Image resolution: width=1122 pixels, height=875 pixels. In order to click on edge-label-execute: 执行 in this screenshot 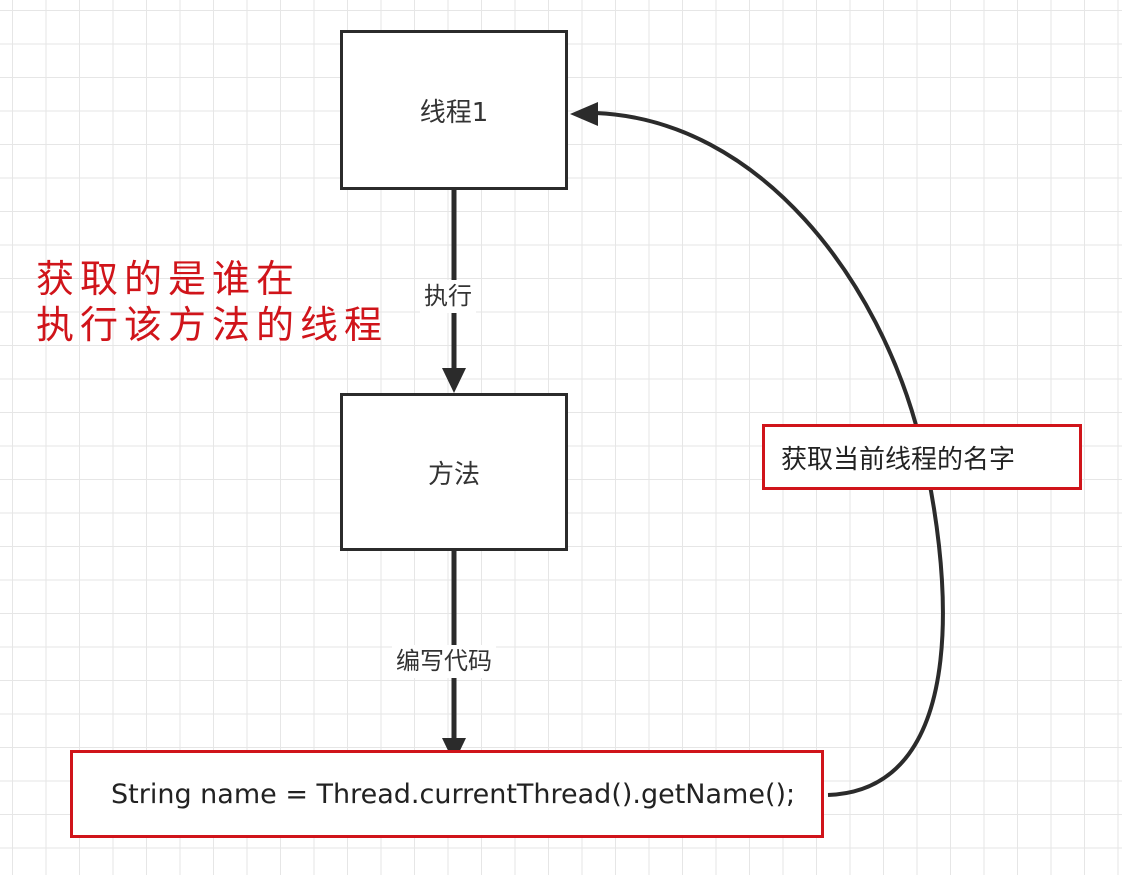, I will do `click(448, 296)`.